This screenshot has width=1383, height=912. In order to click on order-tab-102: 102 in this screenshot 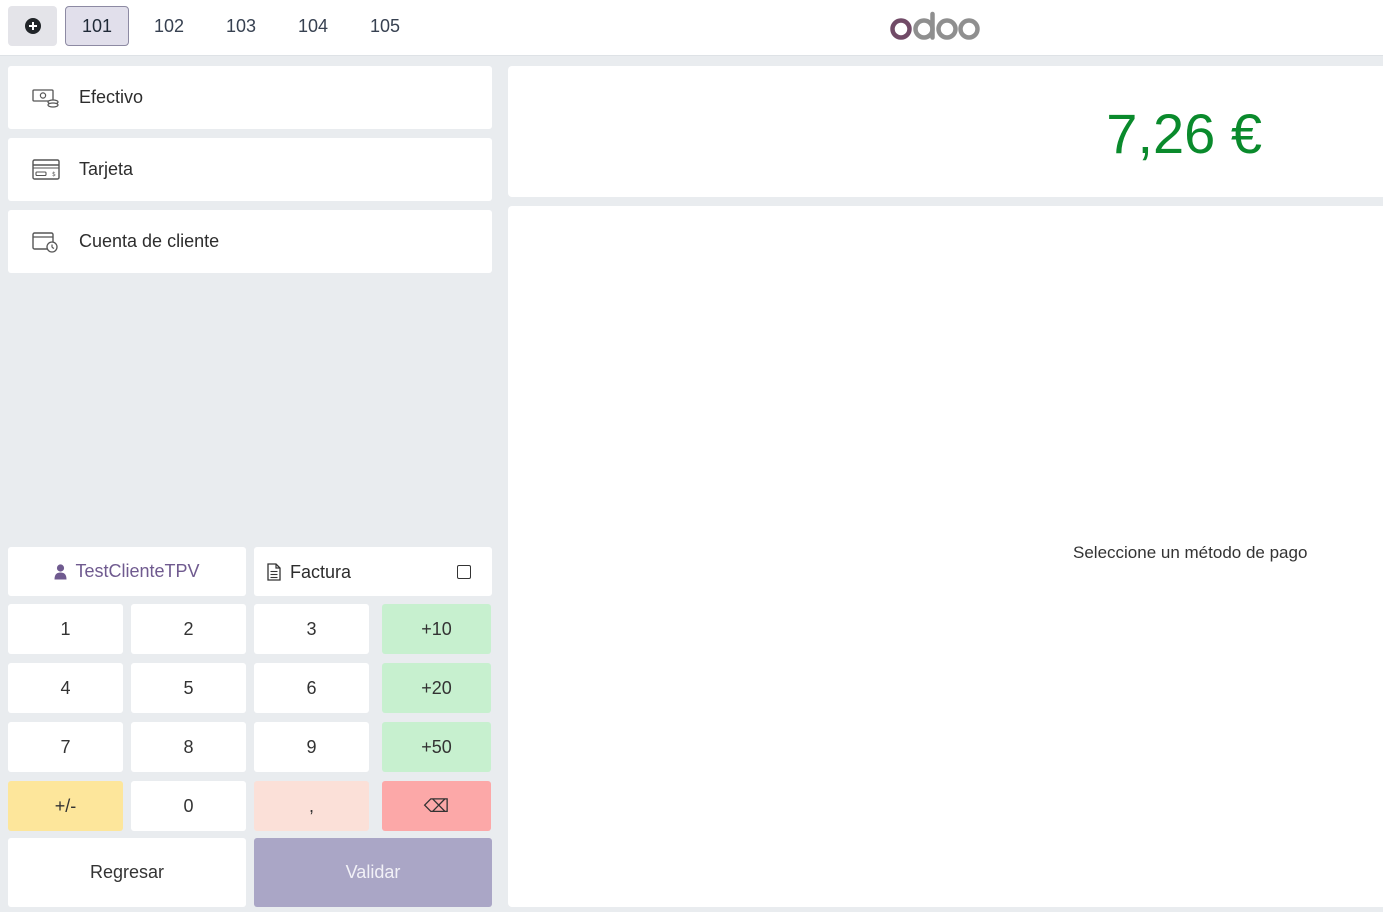, I will do `click(169, 26)`.